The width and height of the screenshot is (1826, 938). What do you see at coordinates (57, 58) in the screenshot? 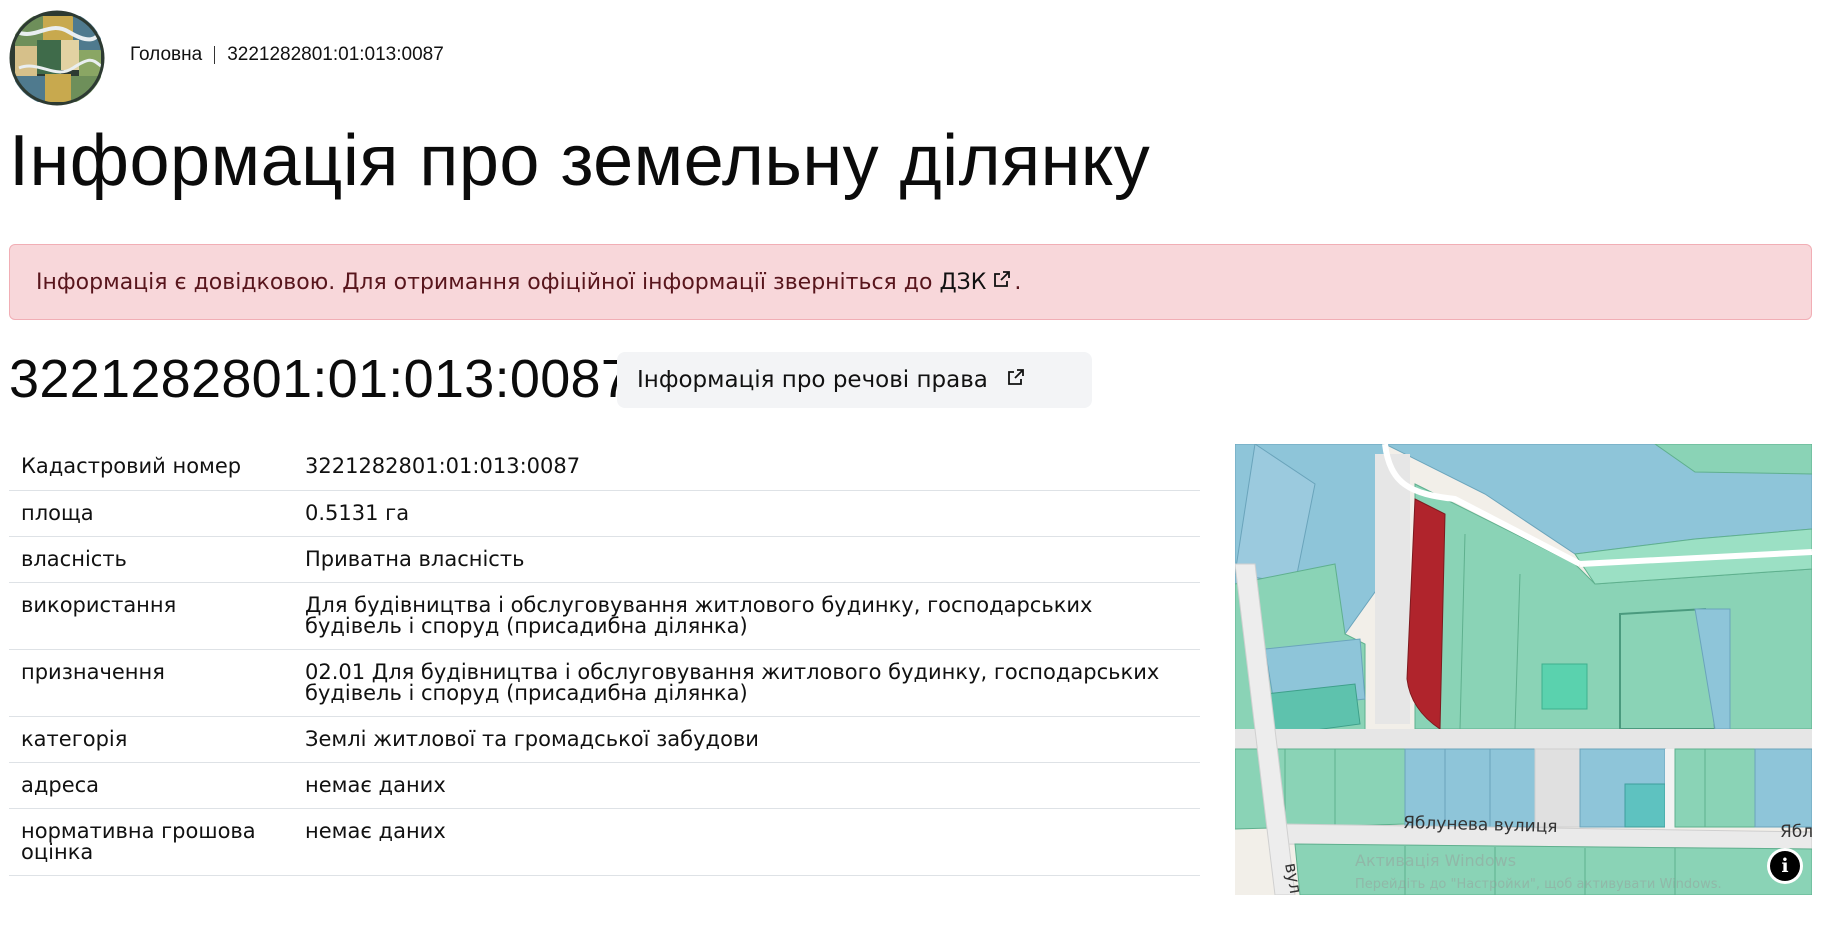
I see `site-logo` at bounding box center [57, 58].